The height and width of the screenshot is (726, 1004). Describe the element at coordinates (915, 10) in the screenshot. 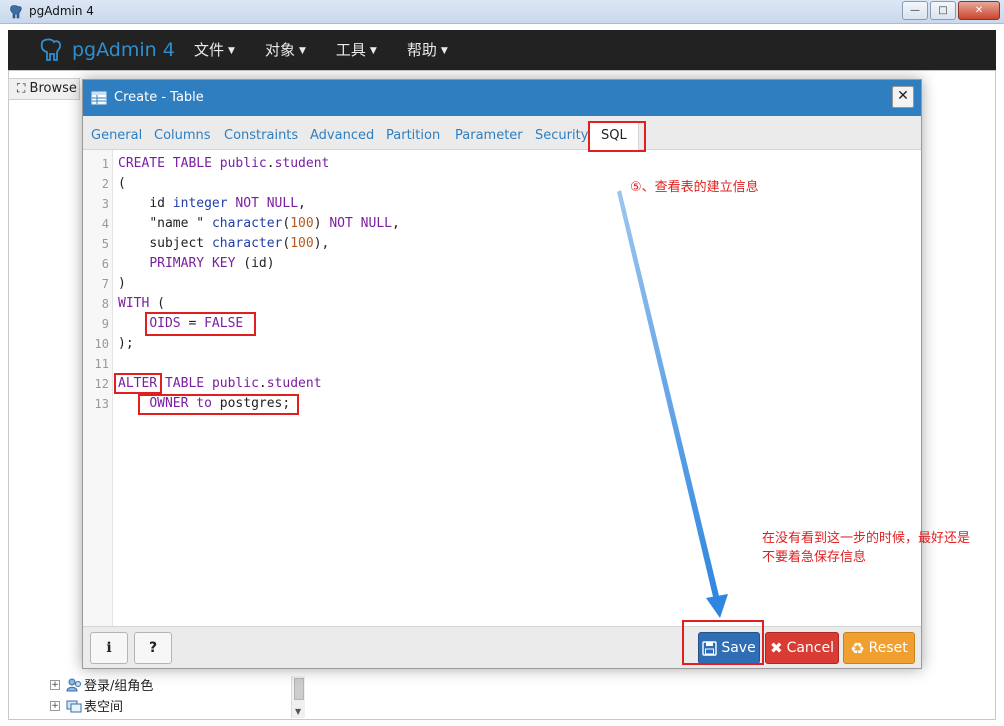

I see `minimize-button: —` at that location.